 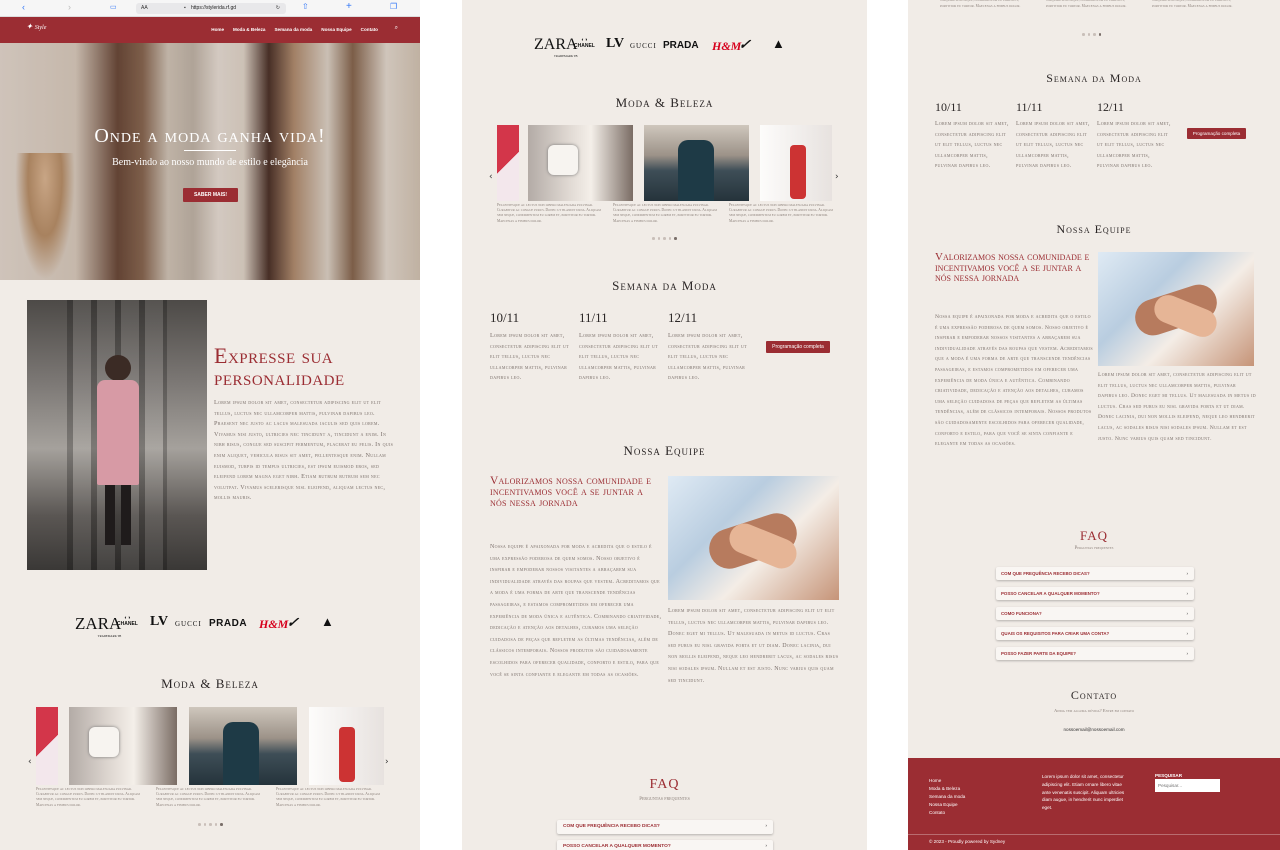 What do you see at coordinates (188, 624) in the screenshot?
I see `gucci-logo: GUCCI` at bounding box center [188, 624].